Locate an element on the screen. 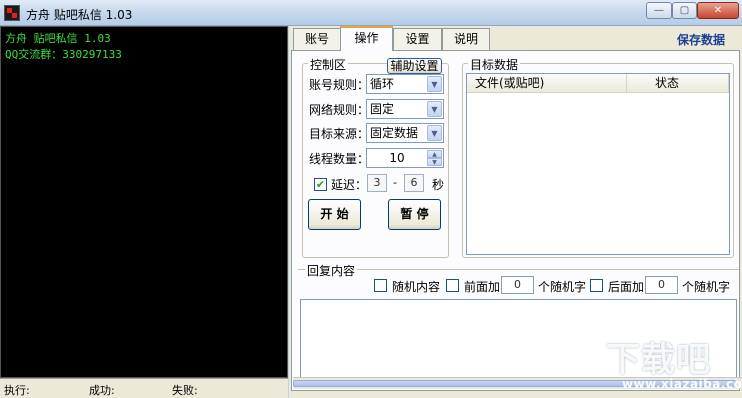  control-area-title: 控制区 is located at coordinates (328, 64).